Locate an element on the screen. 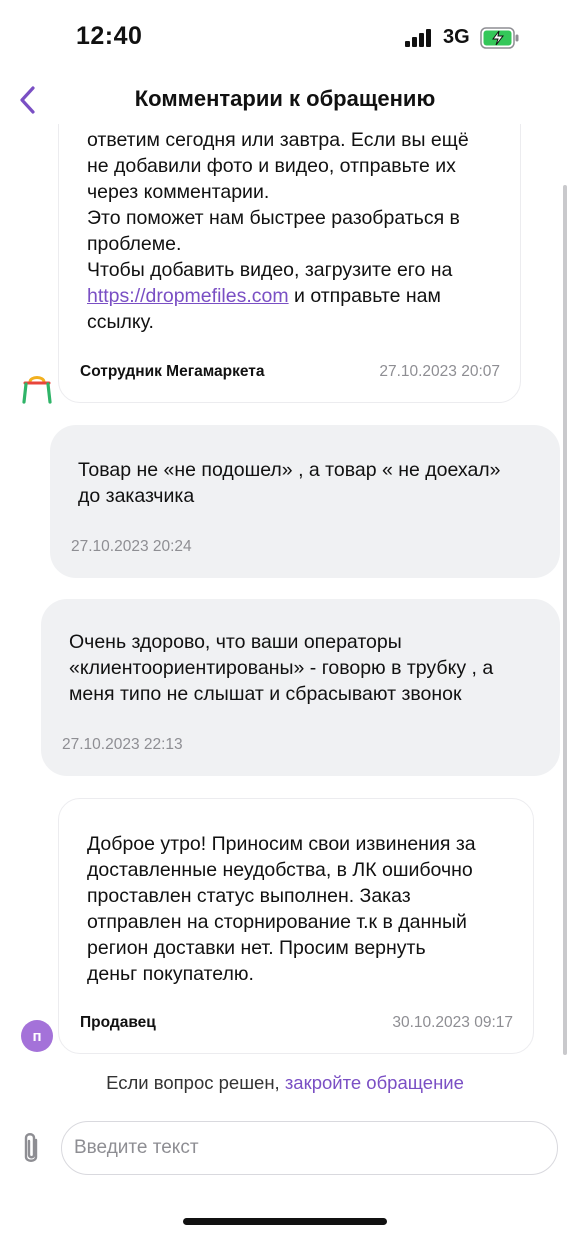  page-title: Комментарии к обращению is located at coordinates (285, 98).